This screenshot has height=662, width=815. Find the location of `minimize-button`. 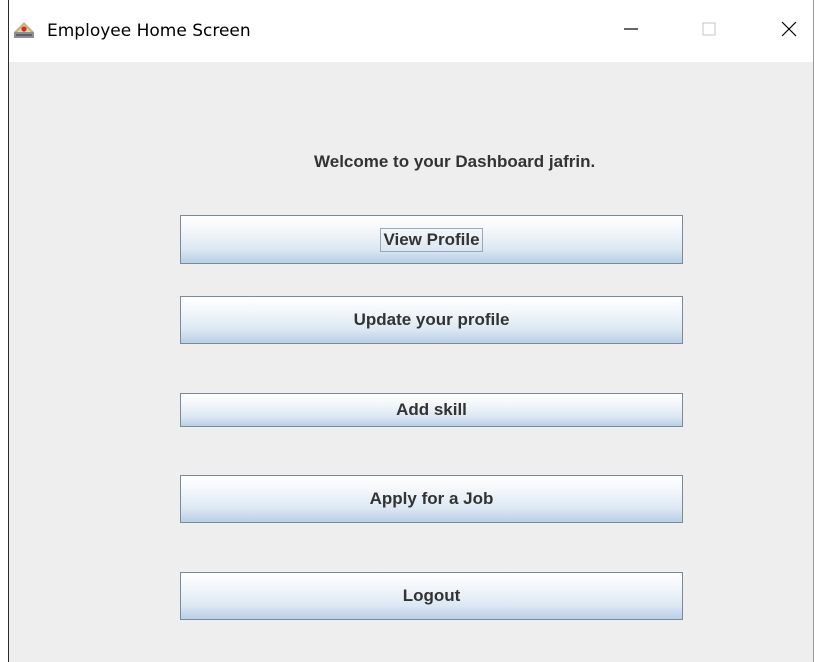

minimize-button is located at coordinates (631, 31).